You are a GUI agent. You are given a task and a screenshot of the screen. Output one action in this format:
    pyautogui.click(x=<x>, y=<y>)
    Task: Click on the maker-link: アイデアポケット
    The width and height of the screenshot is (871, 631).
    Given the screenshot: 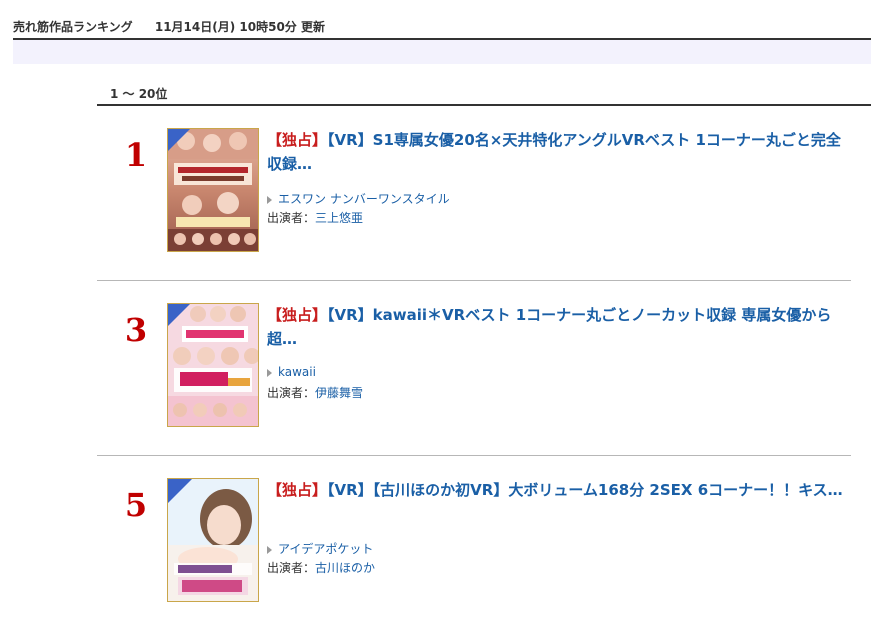 What is the action you would take?
    pyautogui.click(x=320, y=548)
    